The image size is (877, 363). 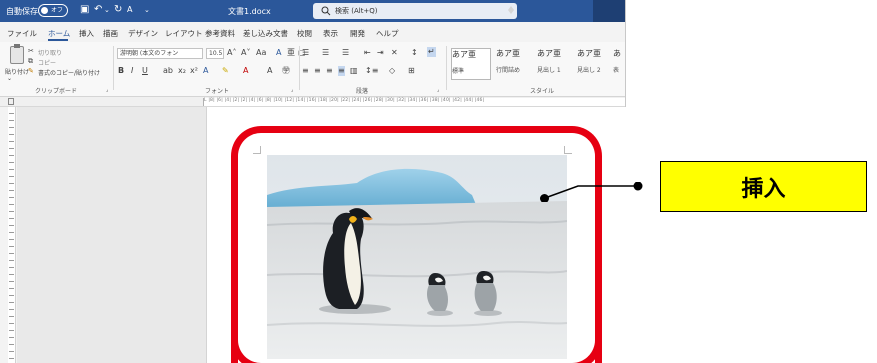 I want to click on autosave-label: 自動保存, so click(x=22, y=11).